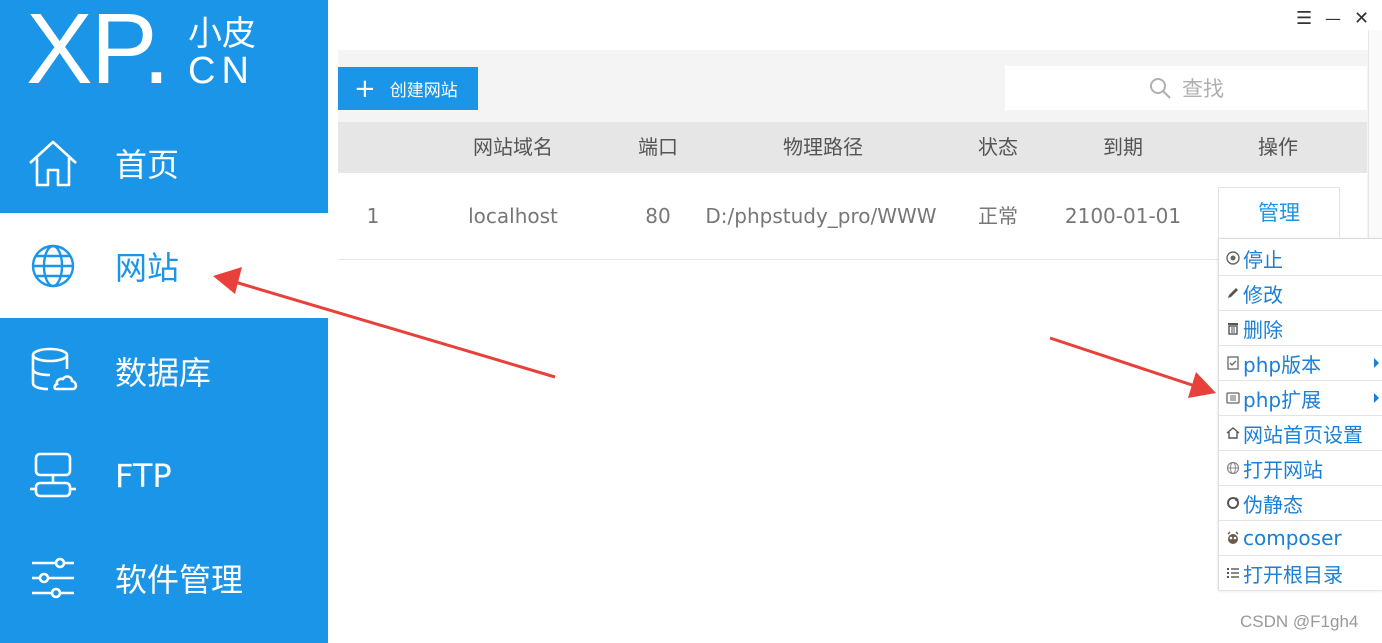 Image resolution: width=1382 pixels, height=643 pixels. I want to click on menu-item-stop: 停止, so click(1300, 258).